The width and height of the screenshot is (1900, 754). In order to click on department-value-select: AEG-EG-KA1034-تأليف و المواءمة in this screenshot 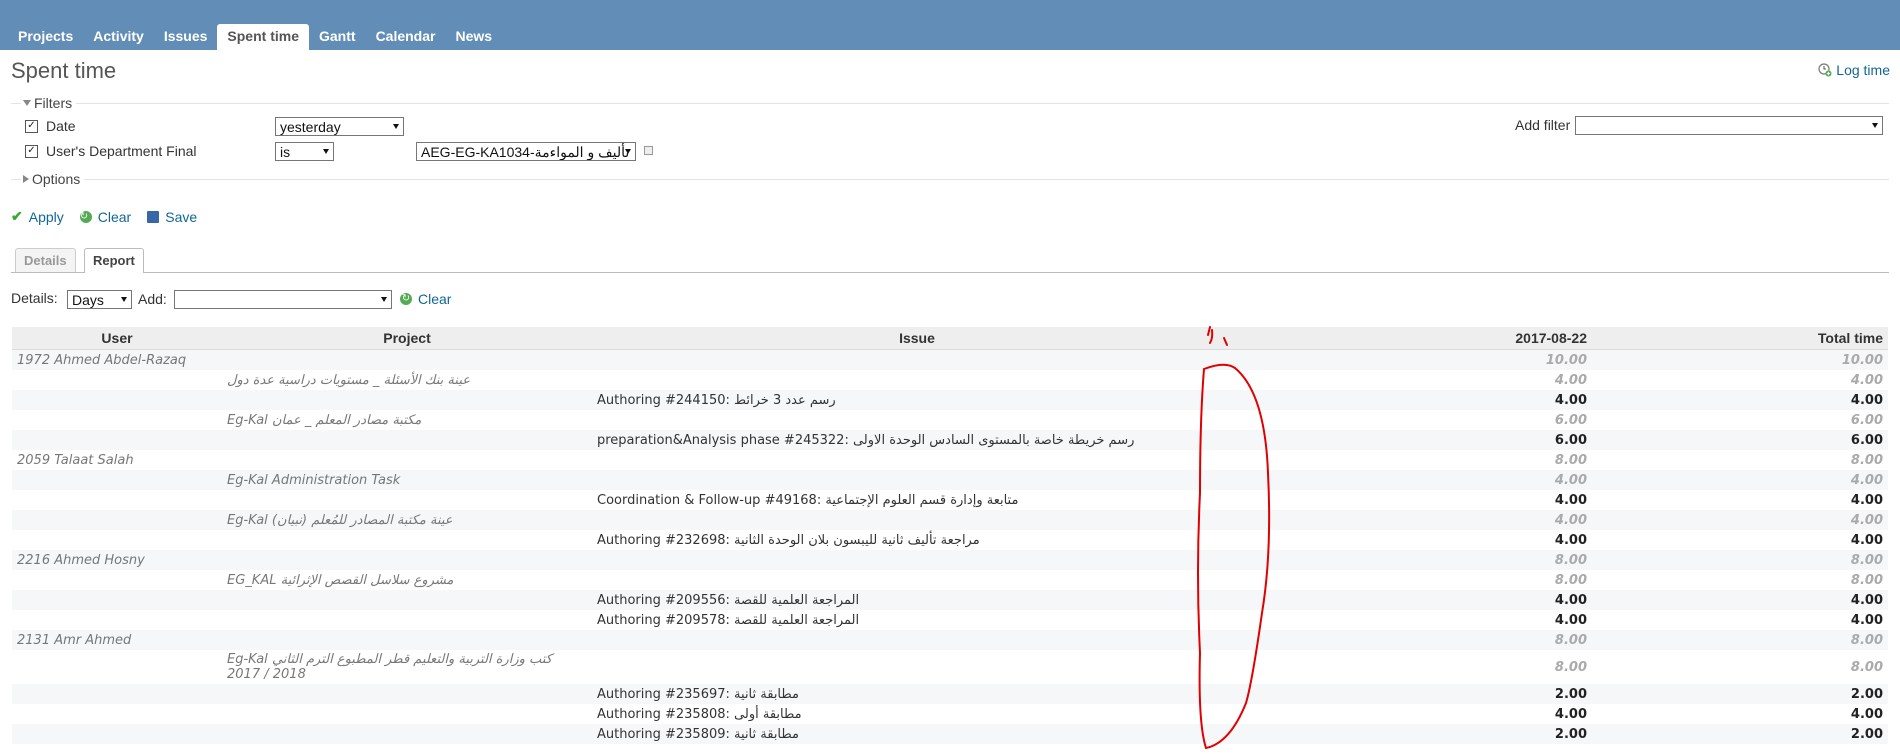, I will do `click(526, 151)`.